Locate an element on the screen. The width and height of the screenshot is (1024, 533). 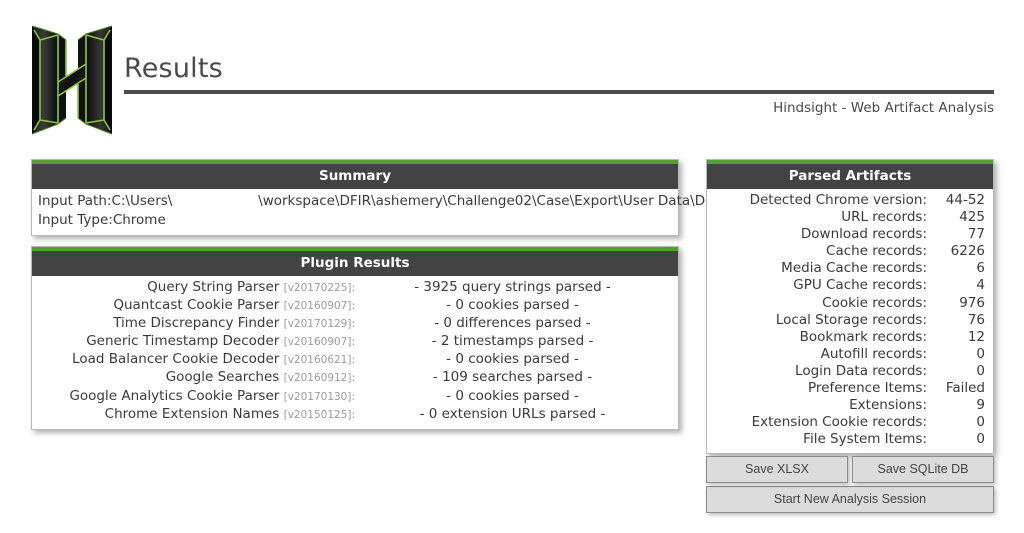
plugin-name: Generic Timestamp Decoder [v20160907]: is located at coordinates (197, 342).